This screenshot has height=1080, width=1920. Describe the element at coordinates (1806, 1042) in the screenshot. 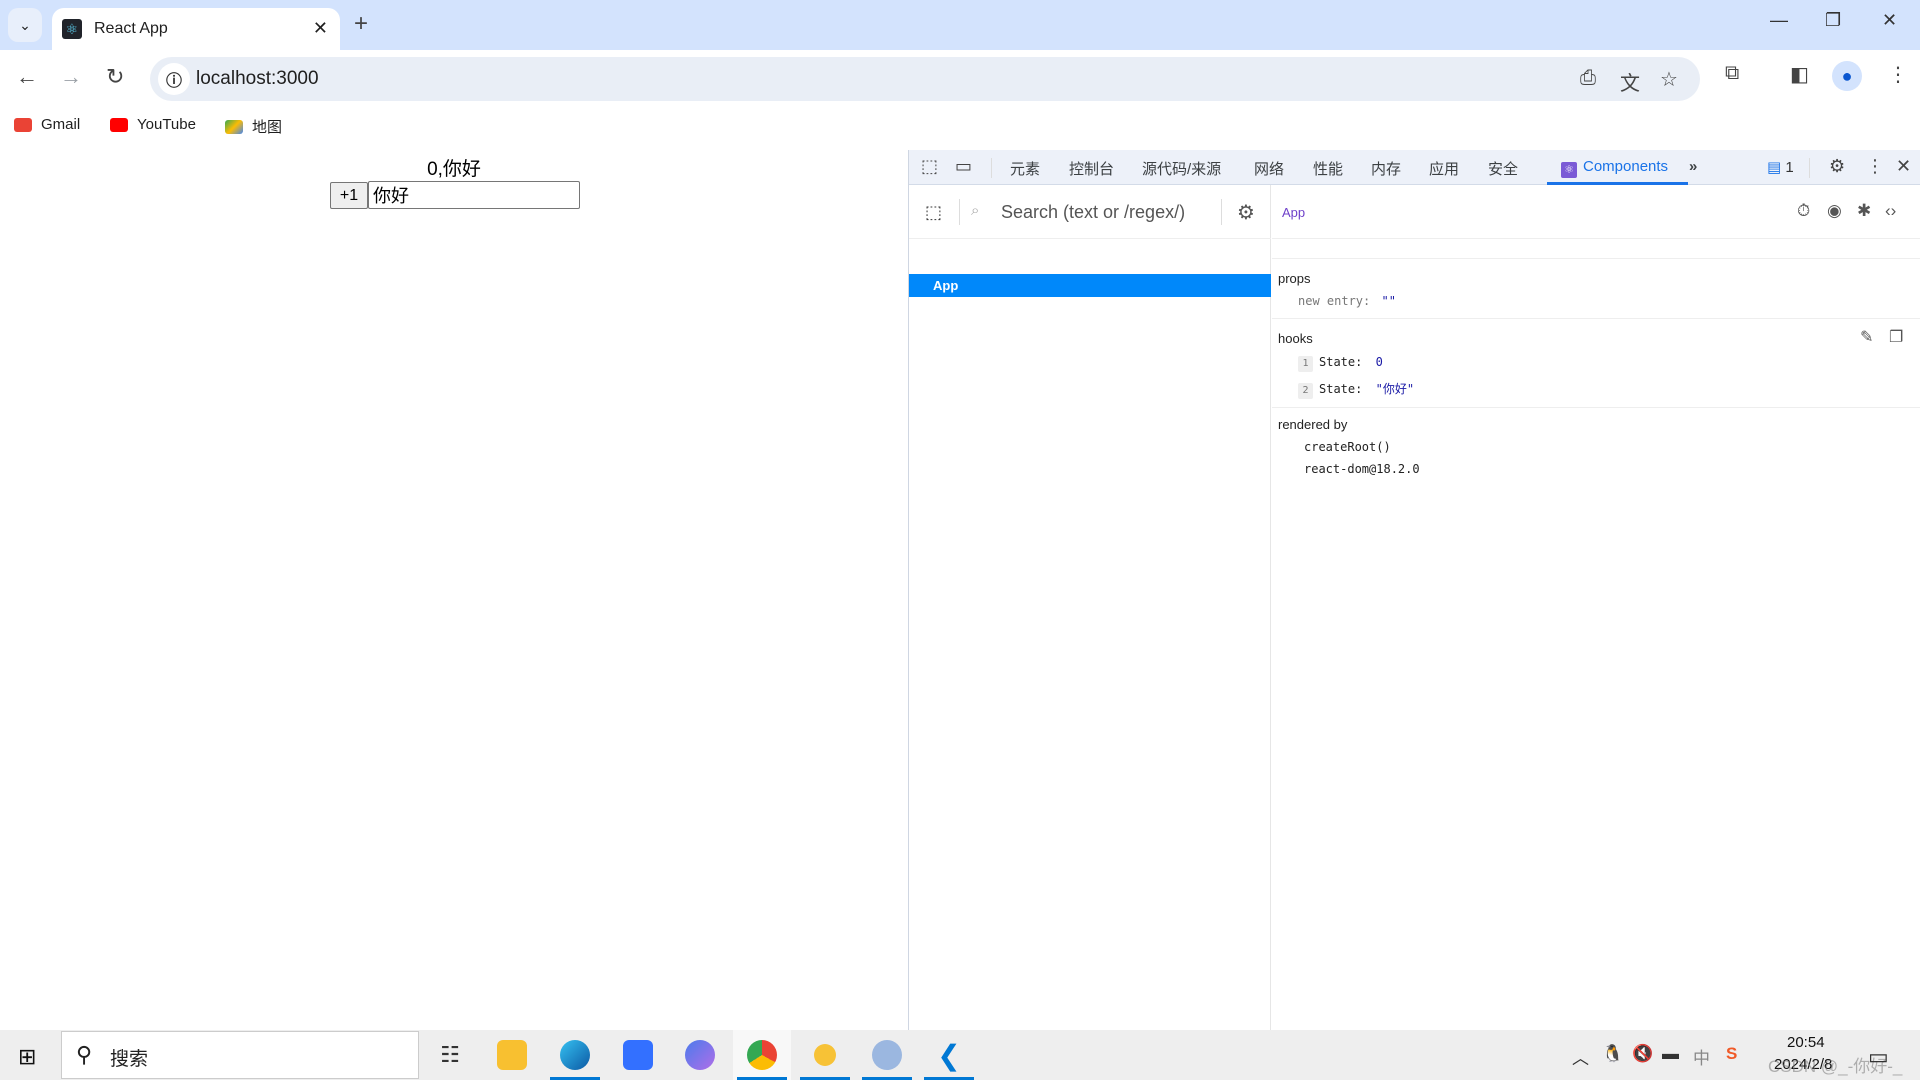

I see `clock-time: 20:54` at that location.